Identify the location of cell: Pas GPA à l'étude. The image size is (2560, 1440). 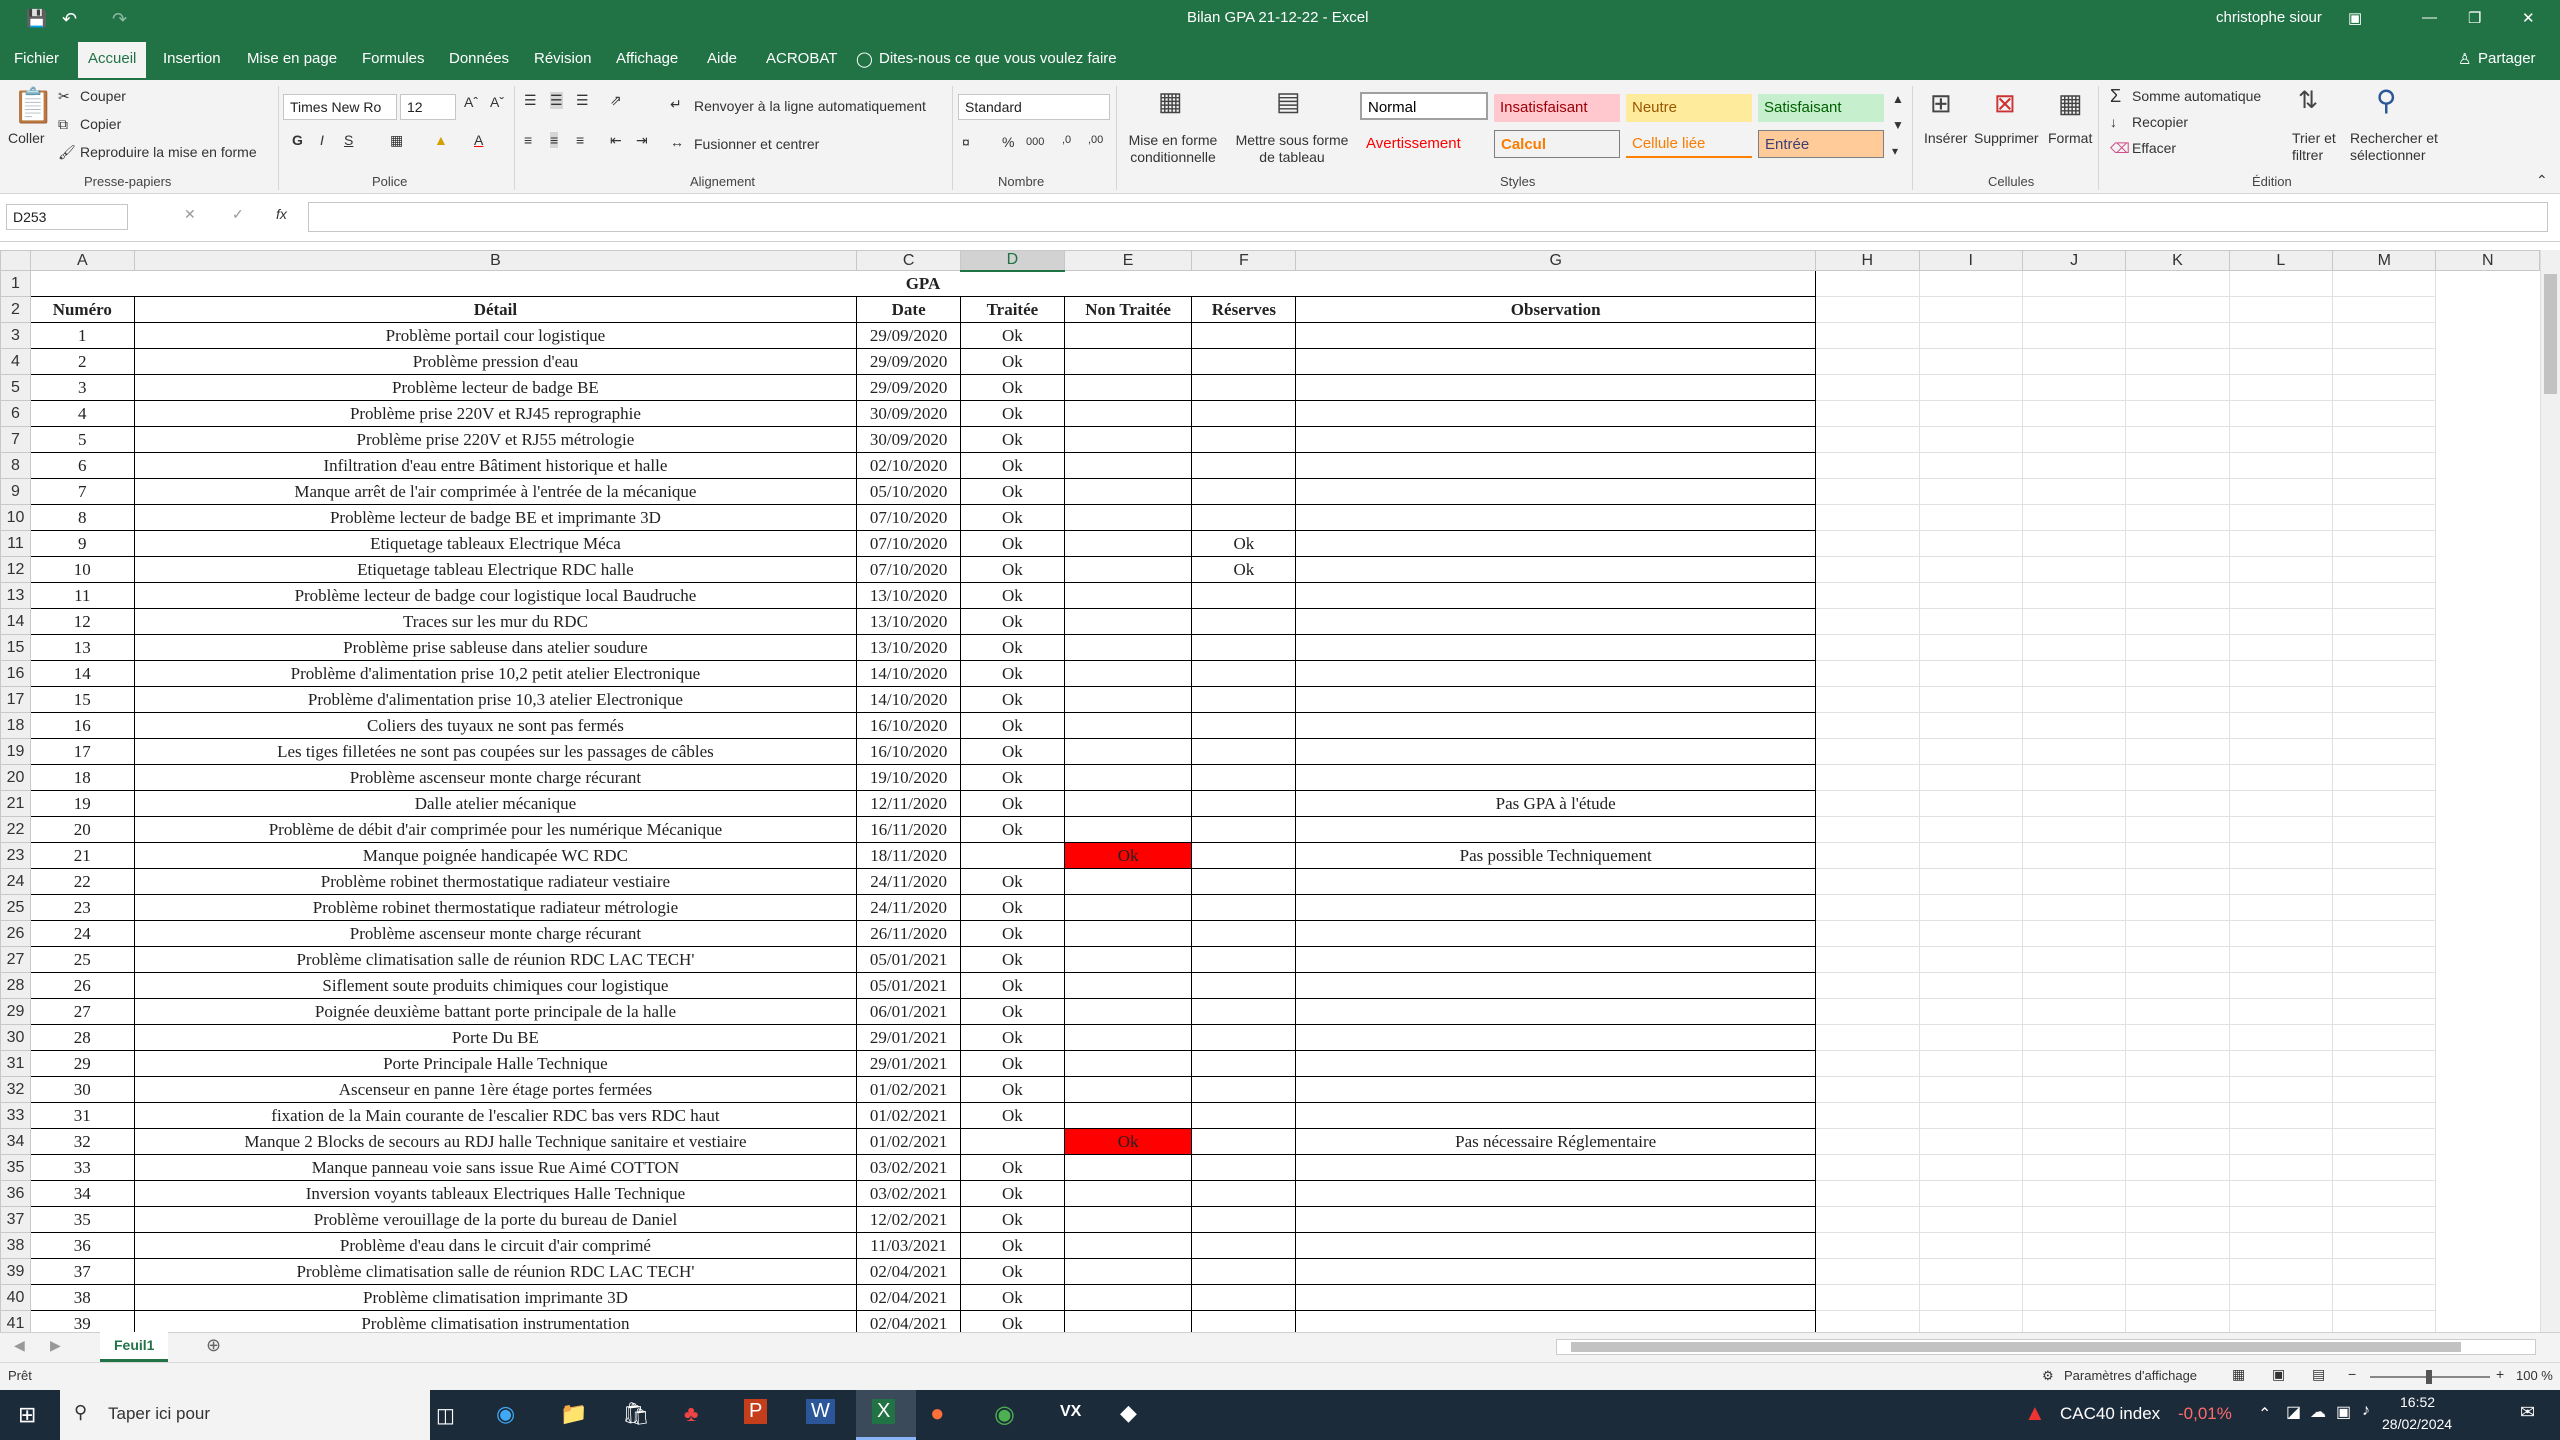
(1556, 803).